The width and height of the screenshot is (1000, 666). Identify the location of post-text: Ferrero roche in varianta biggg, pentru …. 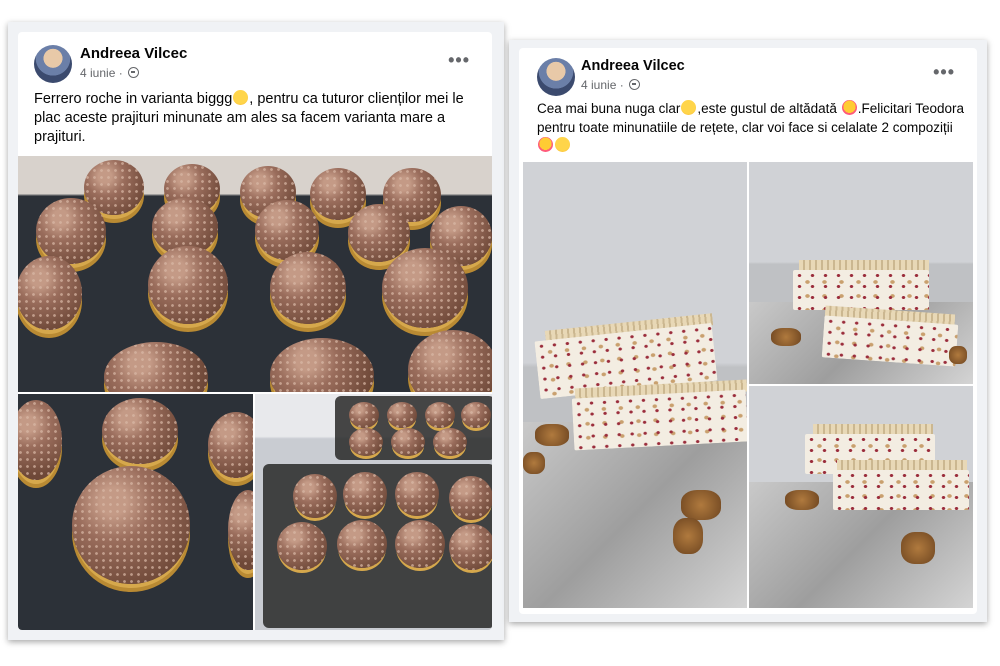
(256, 118).